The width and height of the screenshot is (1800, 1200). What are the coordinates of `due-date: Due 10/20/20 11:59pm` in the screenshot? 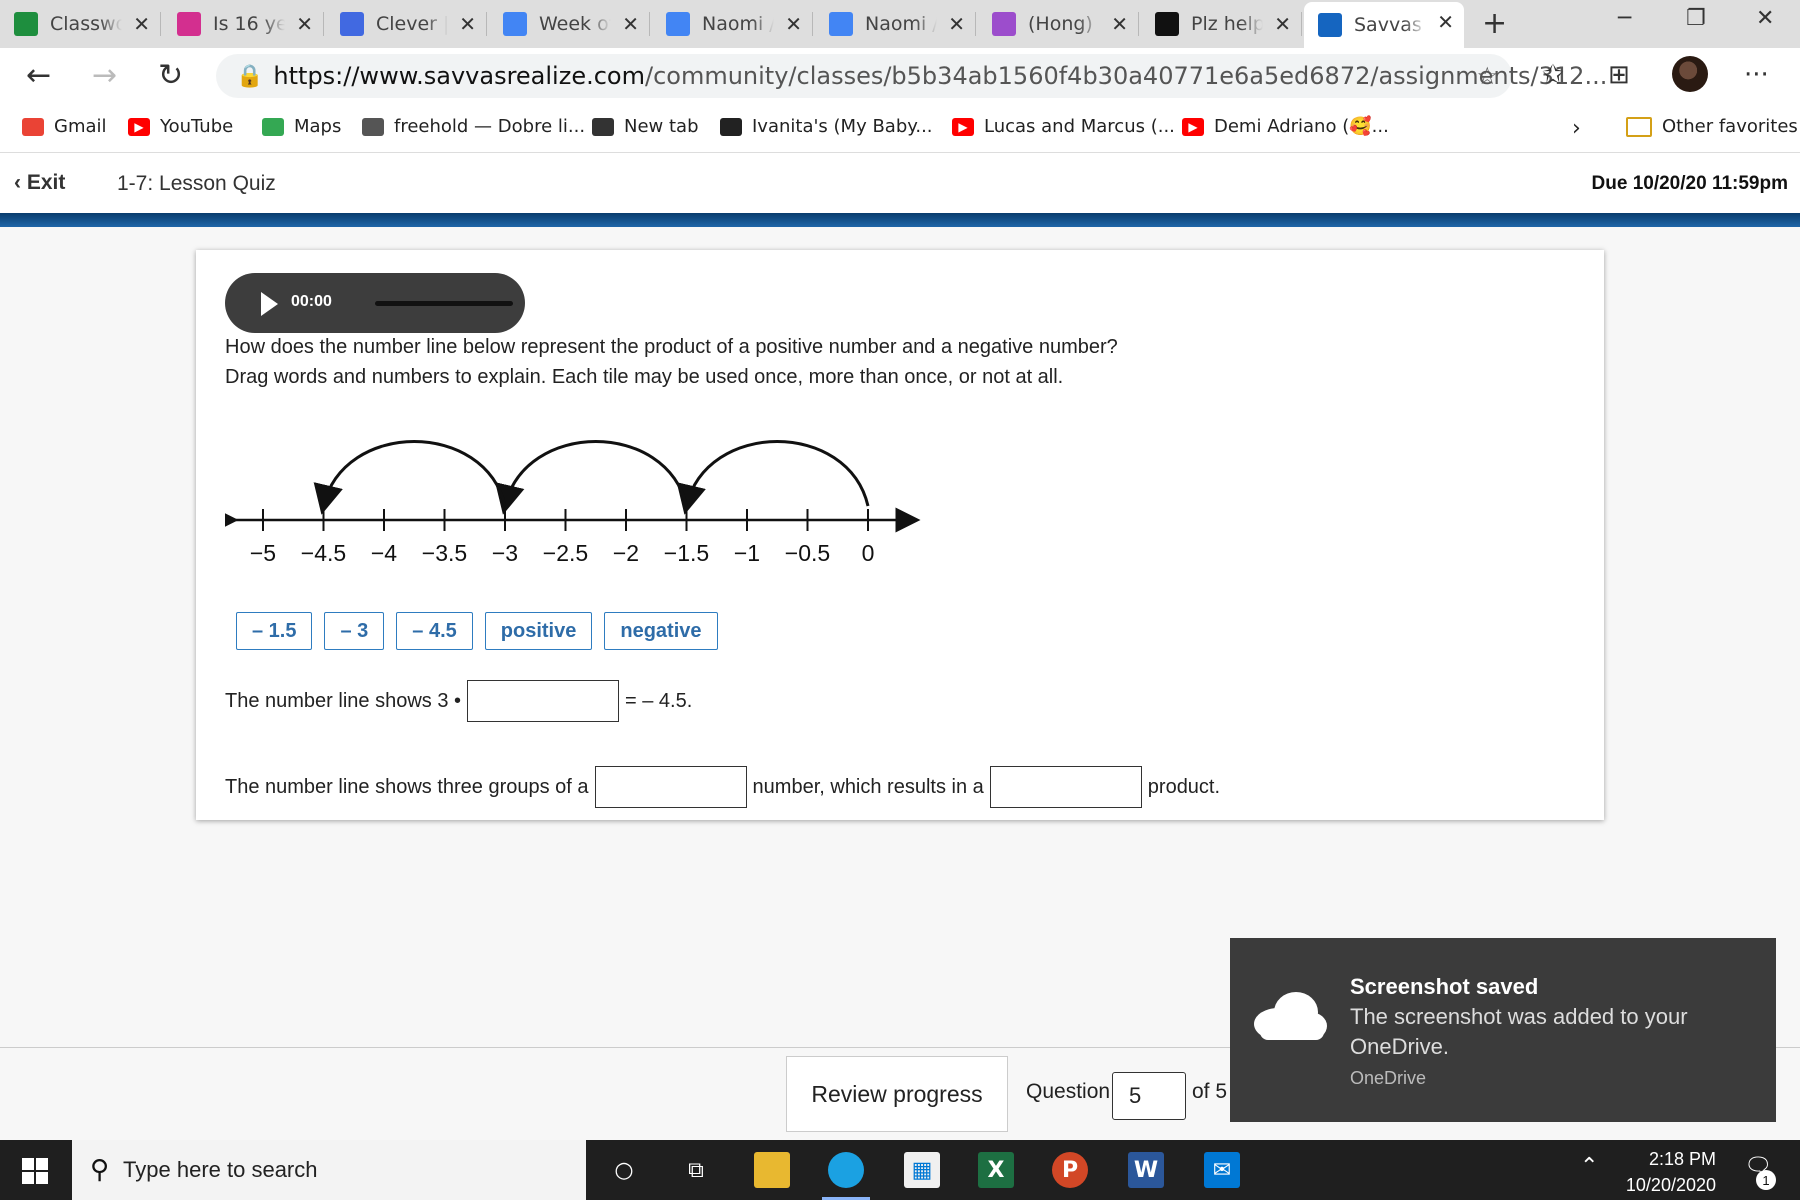 It's located at (1689, 183).